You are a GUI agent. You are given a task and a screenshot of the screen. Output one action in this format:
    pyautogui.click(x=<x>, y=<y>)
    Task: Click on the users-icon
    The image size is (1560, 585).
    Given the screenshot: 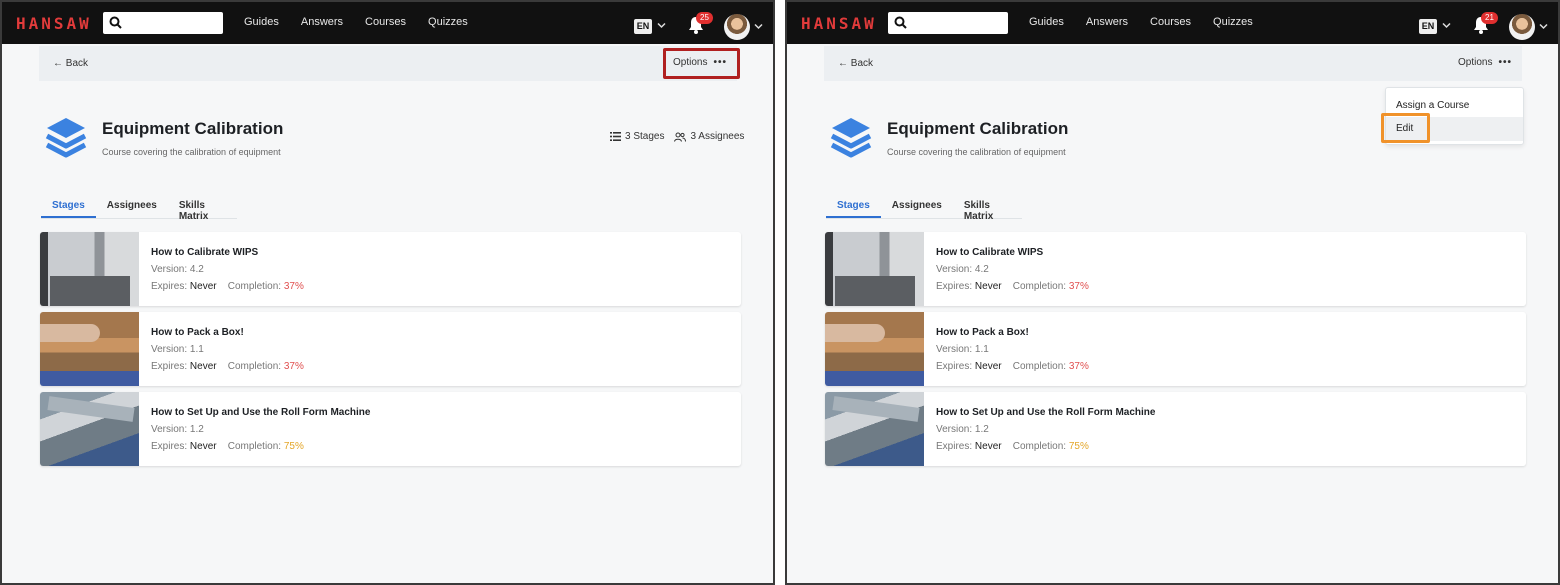 What is the action you would take?
    pyautogui.click(x=680, y=137)
    